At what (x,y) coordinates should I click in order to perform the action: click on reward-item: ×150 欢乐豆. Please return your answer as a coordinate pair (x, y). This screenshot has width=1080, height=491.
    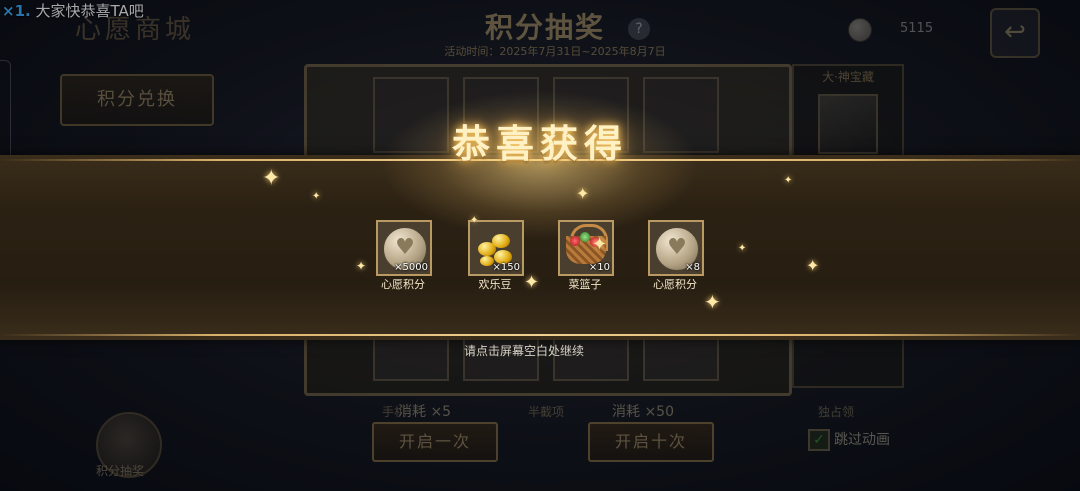
    Looking at the image, I should click on (496, 255).